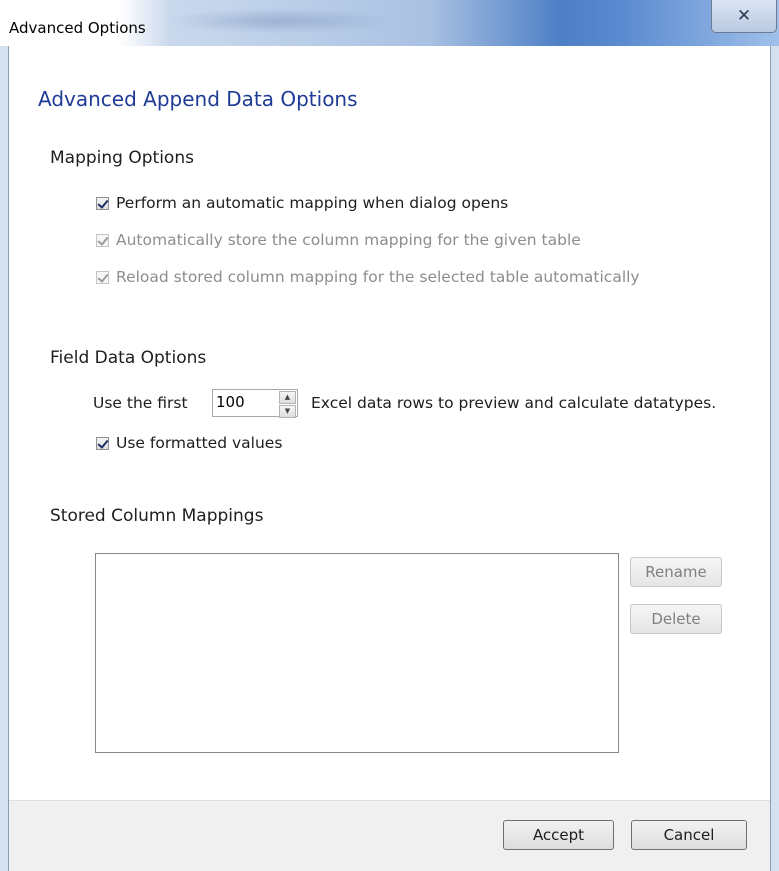 The width and height of the screenshot is (779, 871). I want to click on auto-store-mapping-checkbox, so click(102, 240).